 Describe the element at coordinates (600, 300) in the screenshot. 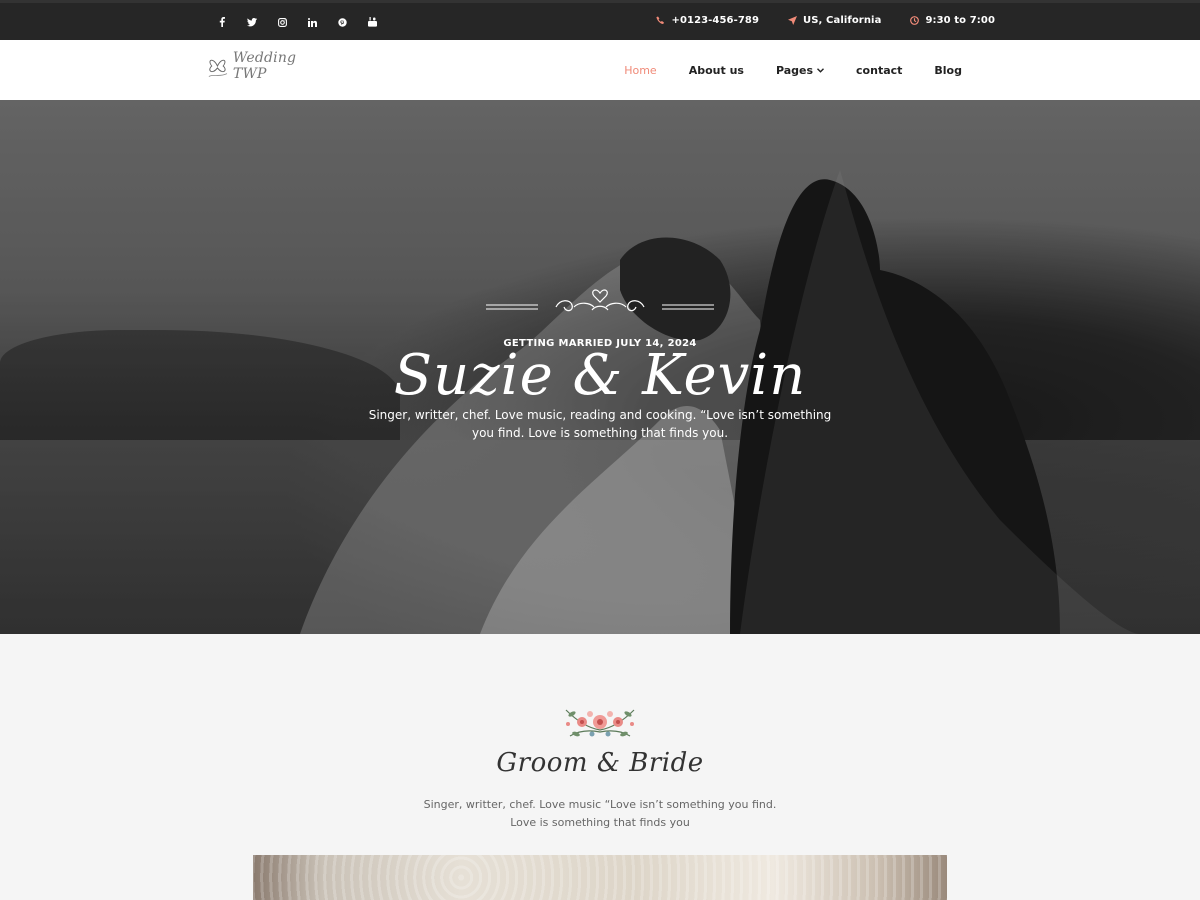

I see `heart-ornament-icon` at that location.